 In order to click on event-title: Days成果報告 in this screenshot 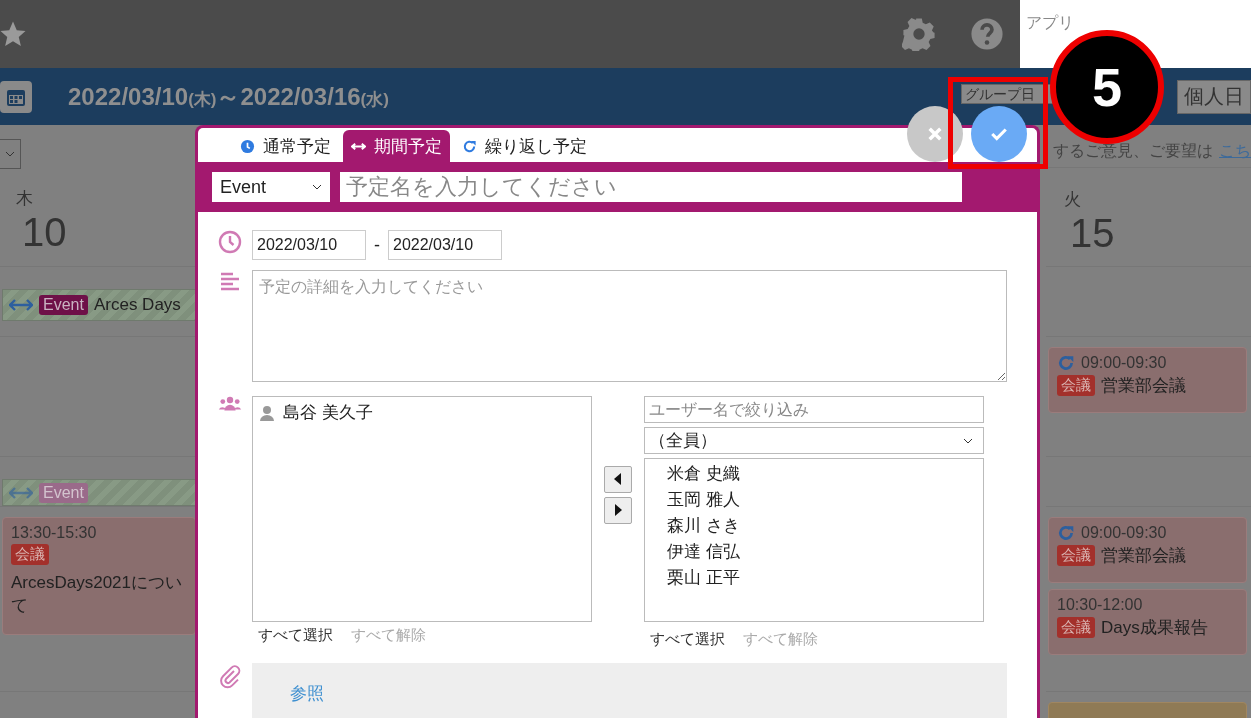, I will do `click(1154, 628)`.